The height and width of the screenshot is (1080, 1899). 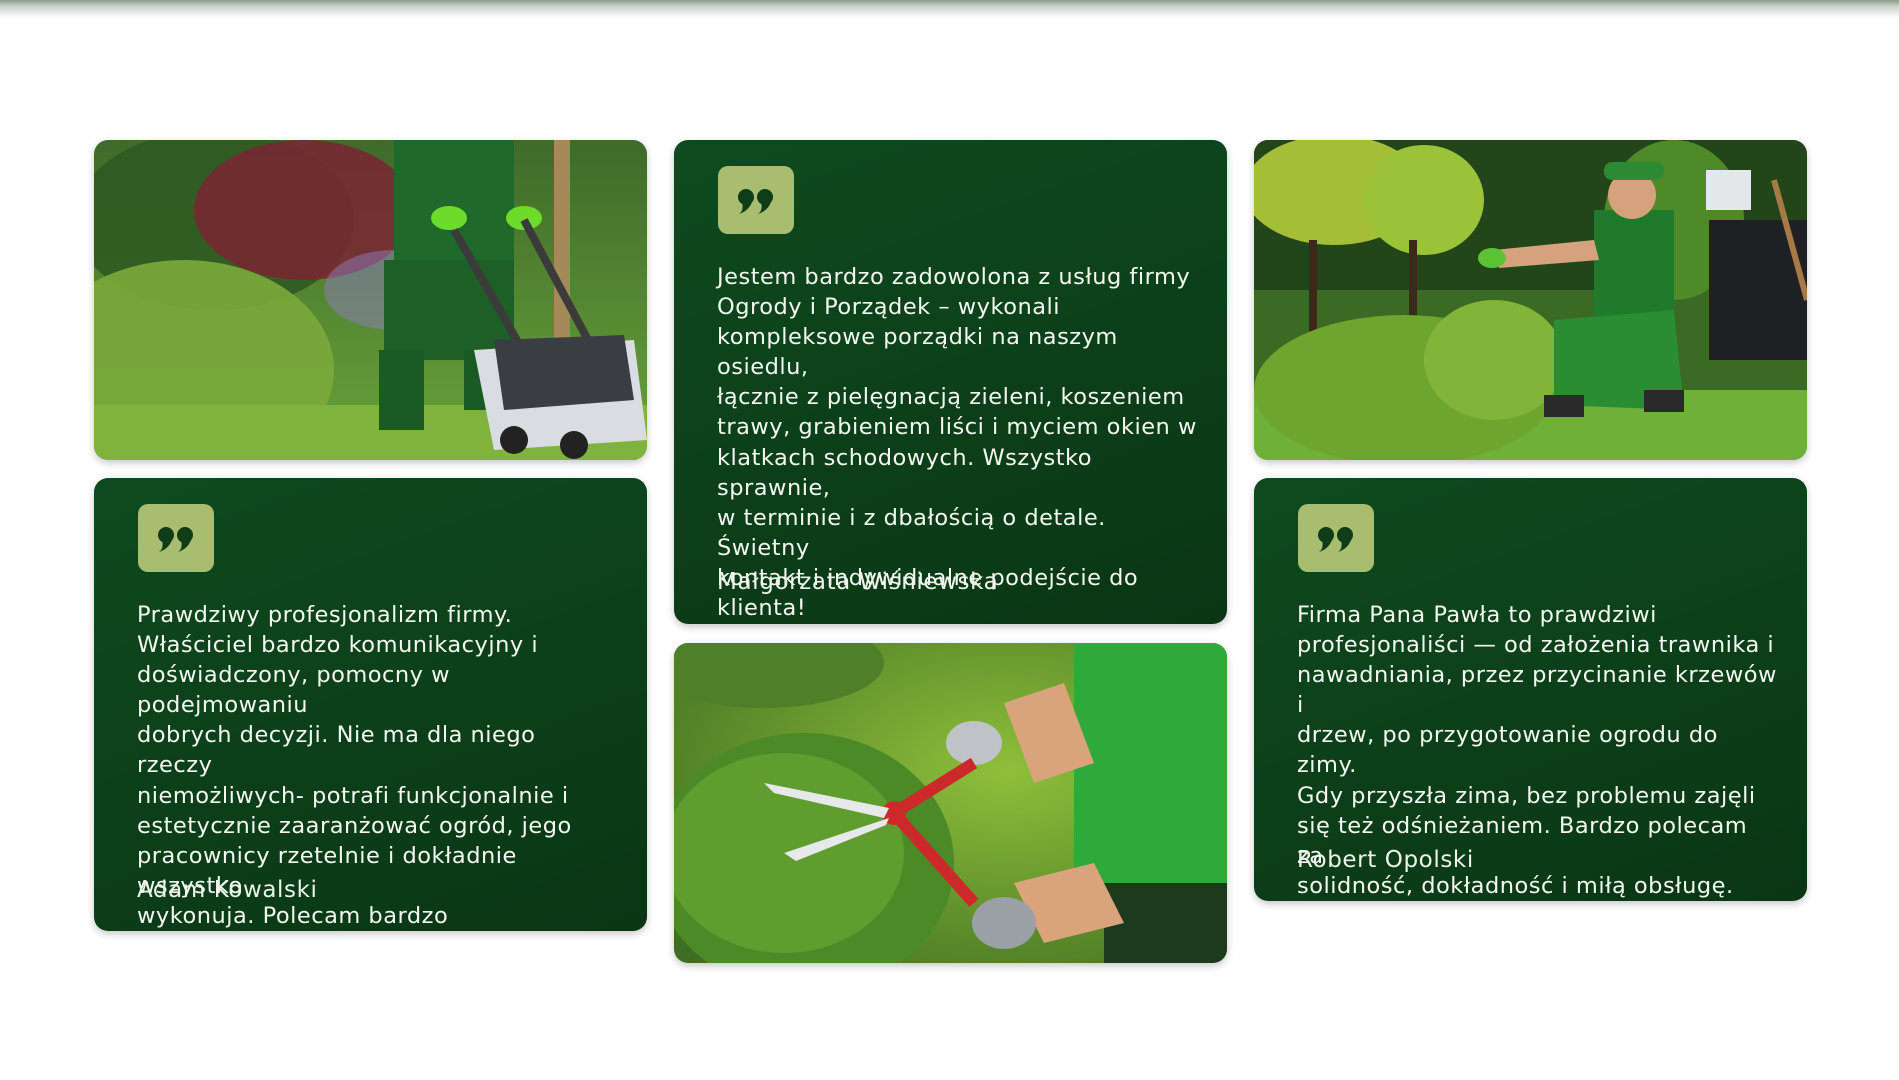 What do you see at coordinates (950, 803) in the screenshot?
I see `photo-hedge-shears` at bounding box center [950, 803].